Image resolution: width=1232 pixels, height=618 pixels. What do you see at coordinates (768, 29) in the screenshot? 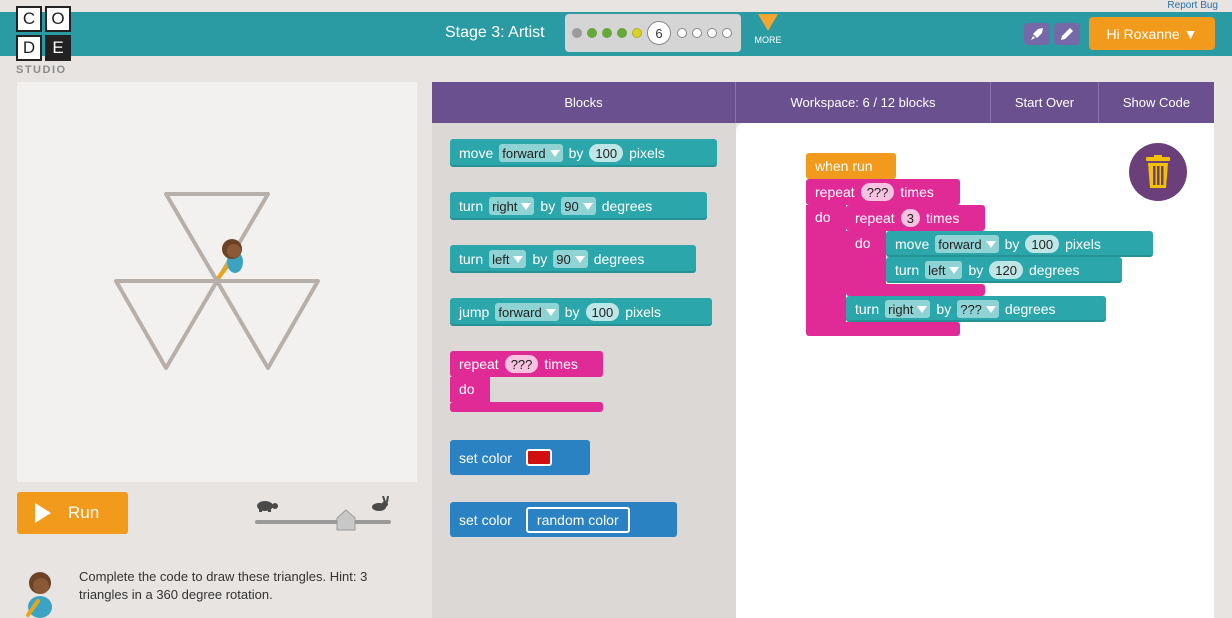
I see `more-button: MORE` at bounding box center [768, 29].